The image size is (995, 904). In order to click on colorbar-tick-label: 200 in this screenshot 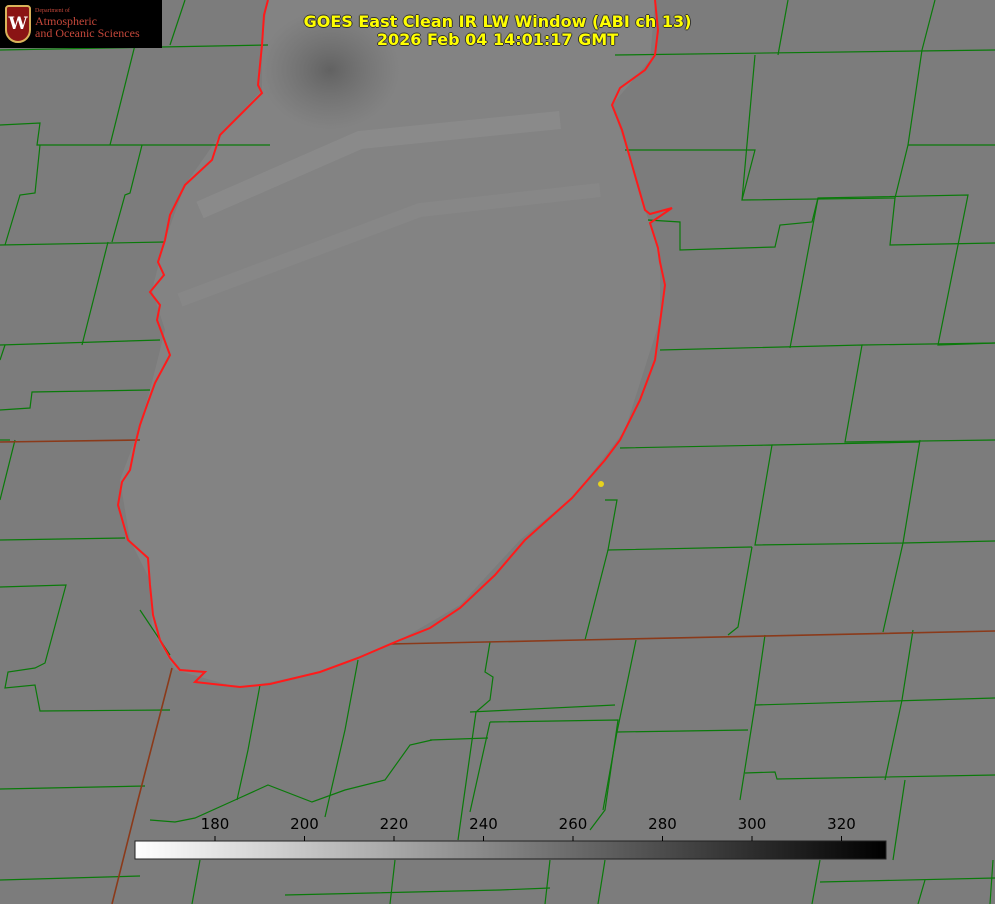, I will do `click(304, 824)`.